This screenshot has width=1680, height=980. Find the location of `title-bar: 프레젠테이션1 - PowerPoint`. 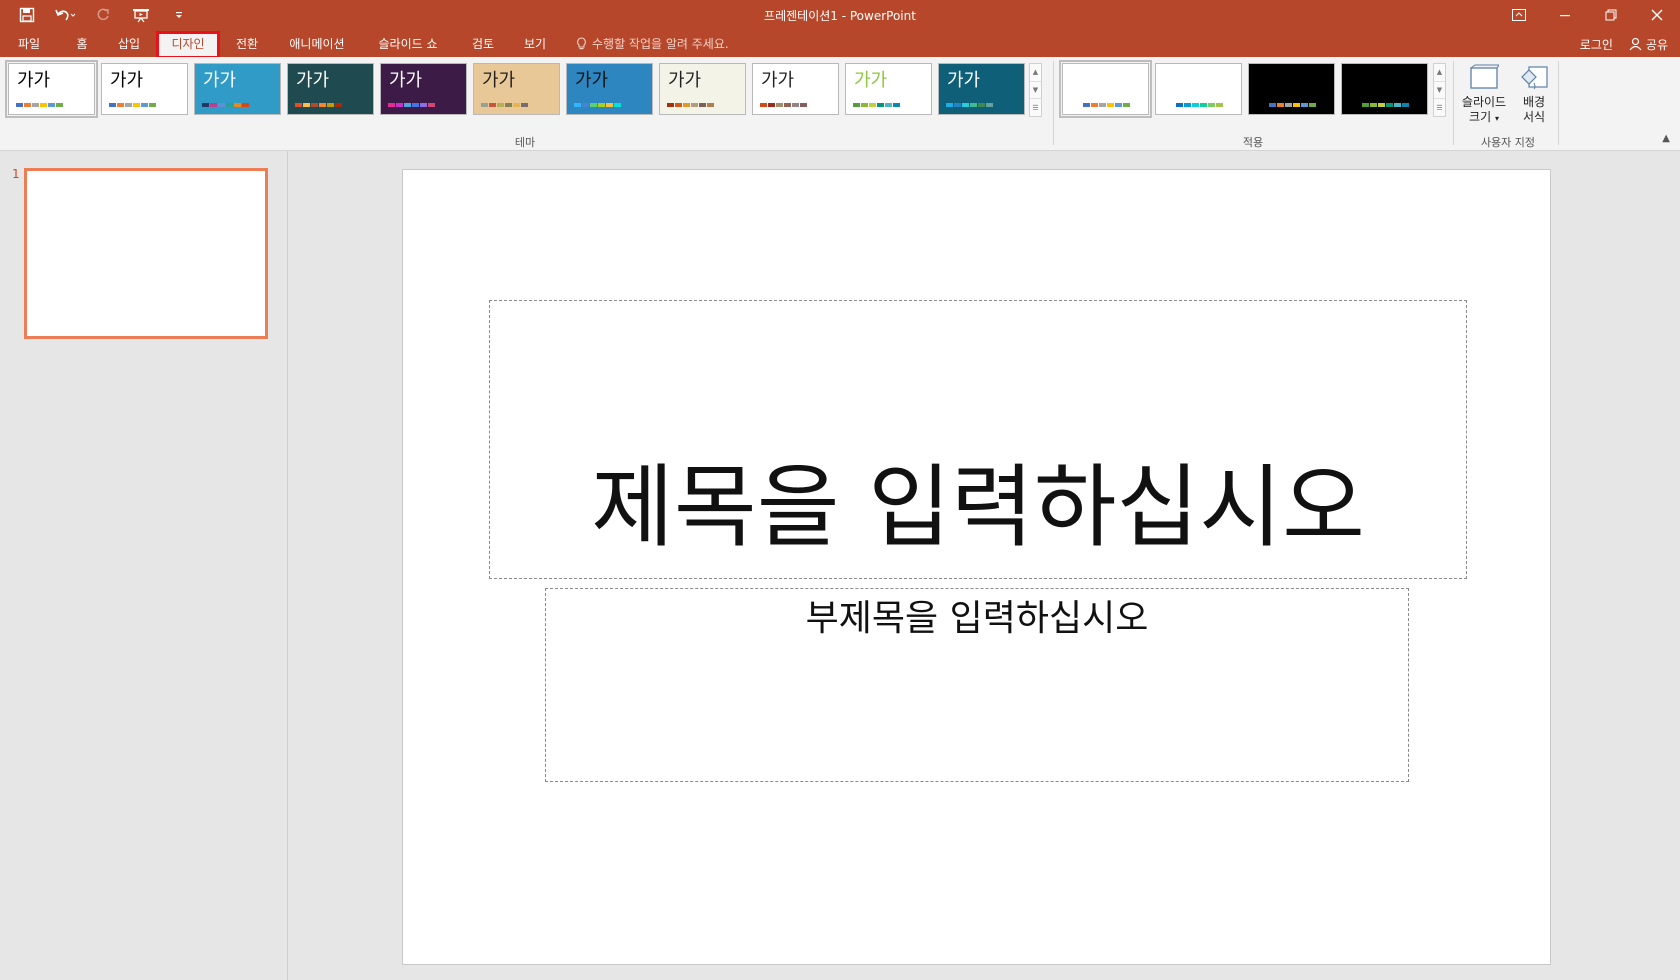

title-bar: 프레젠테이션1 - PowerPoint is located at coordinates (840, 15).